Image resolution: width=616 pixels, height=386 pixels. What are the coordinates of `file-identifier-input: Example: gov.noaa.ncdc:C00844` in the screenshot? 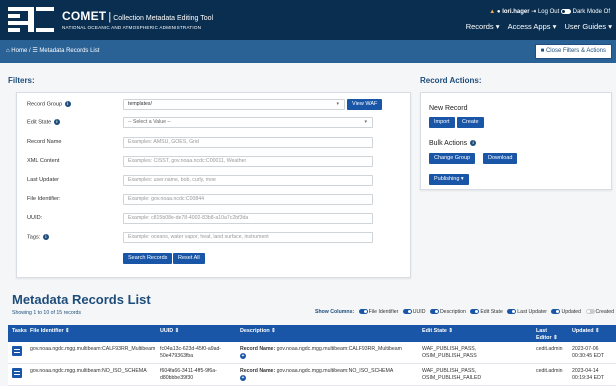 It's located at (248, 199).